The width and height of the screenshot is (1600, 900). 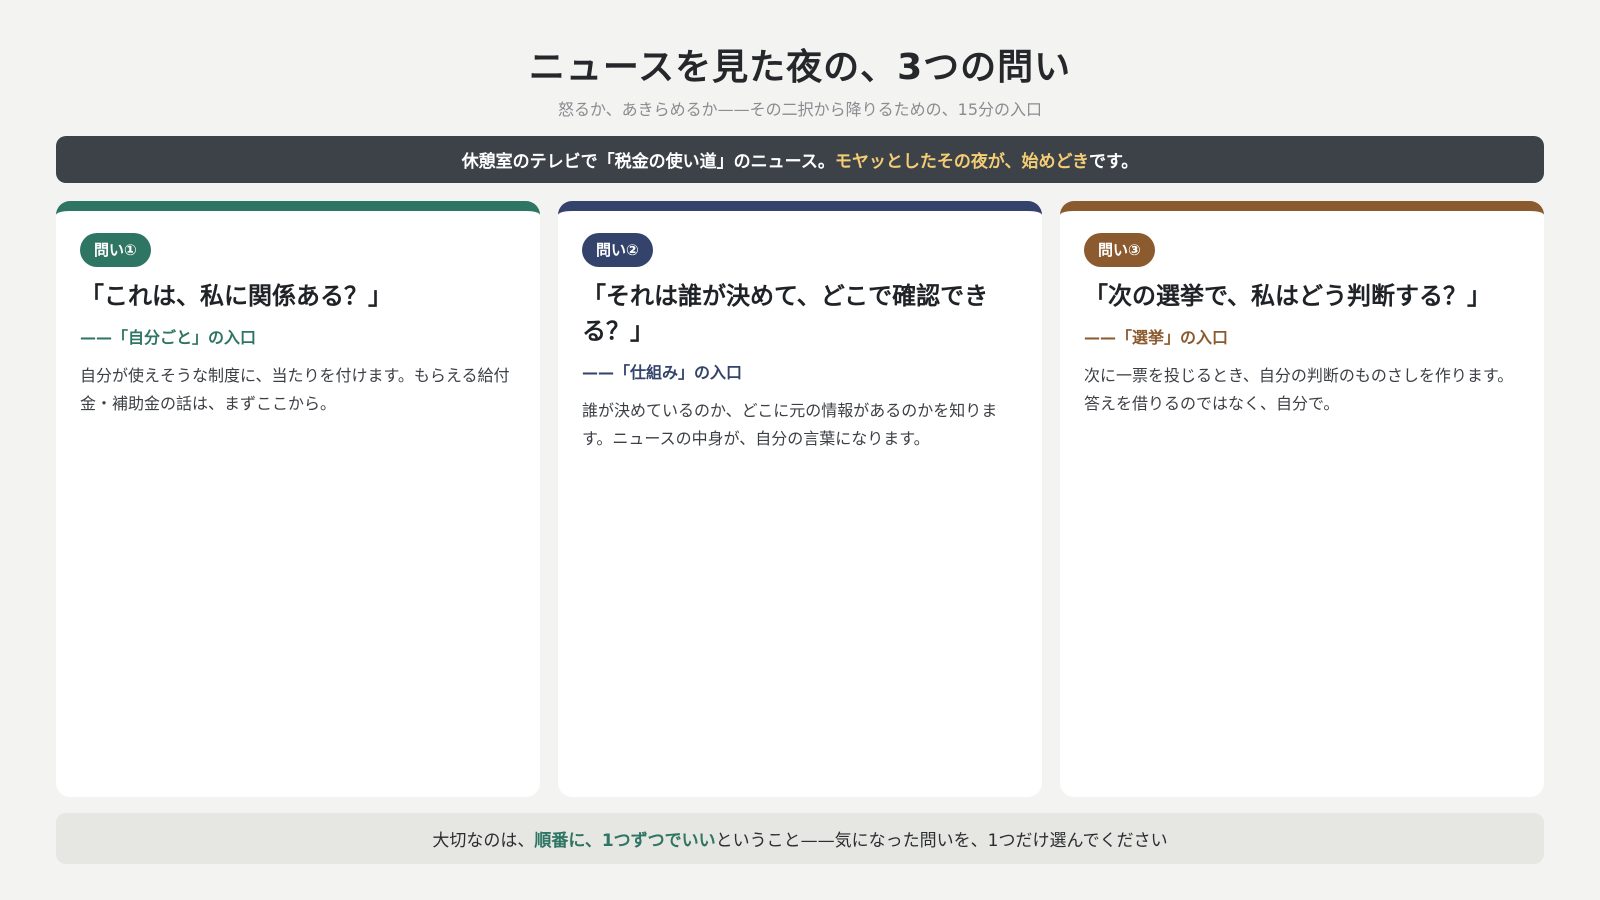 I want to click on footer-highlight: 順番に、1つずつでいい, so click(x=625, y=841).